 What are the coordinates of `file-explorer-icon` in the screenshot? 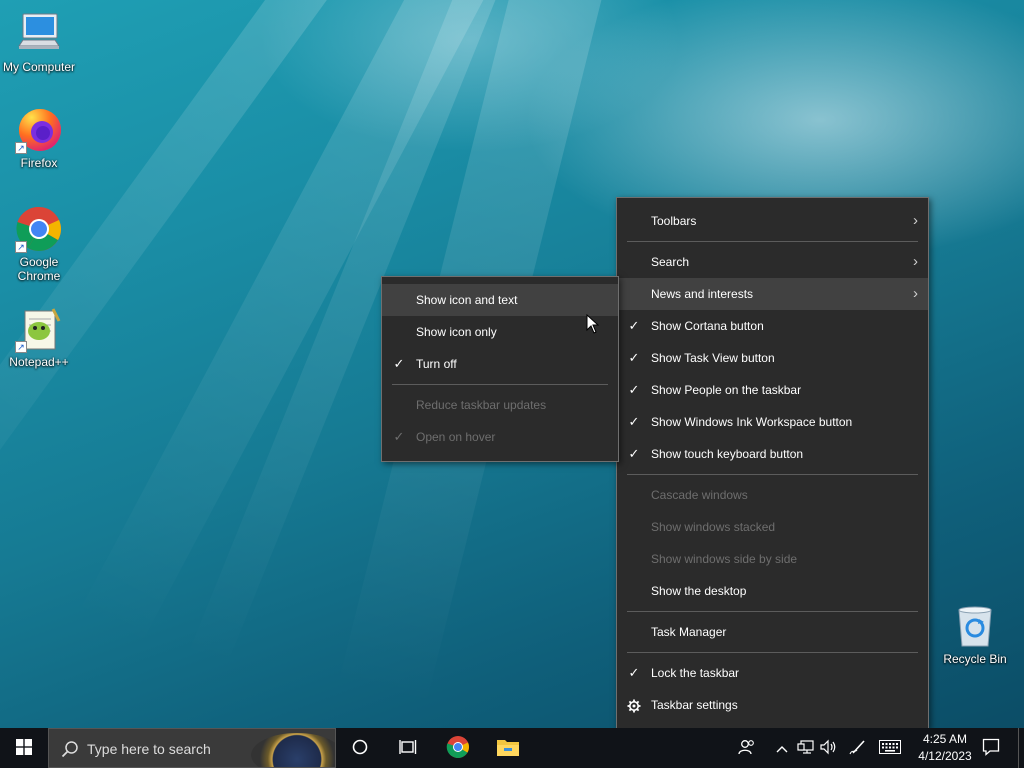 It's located at (508, 748).